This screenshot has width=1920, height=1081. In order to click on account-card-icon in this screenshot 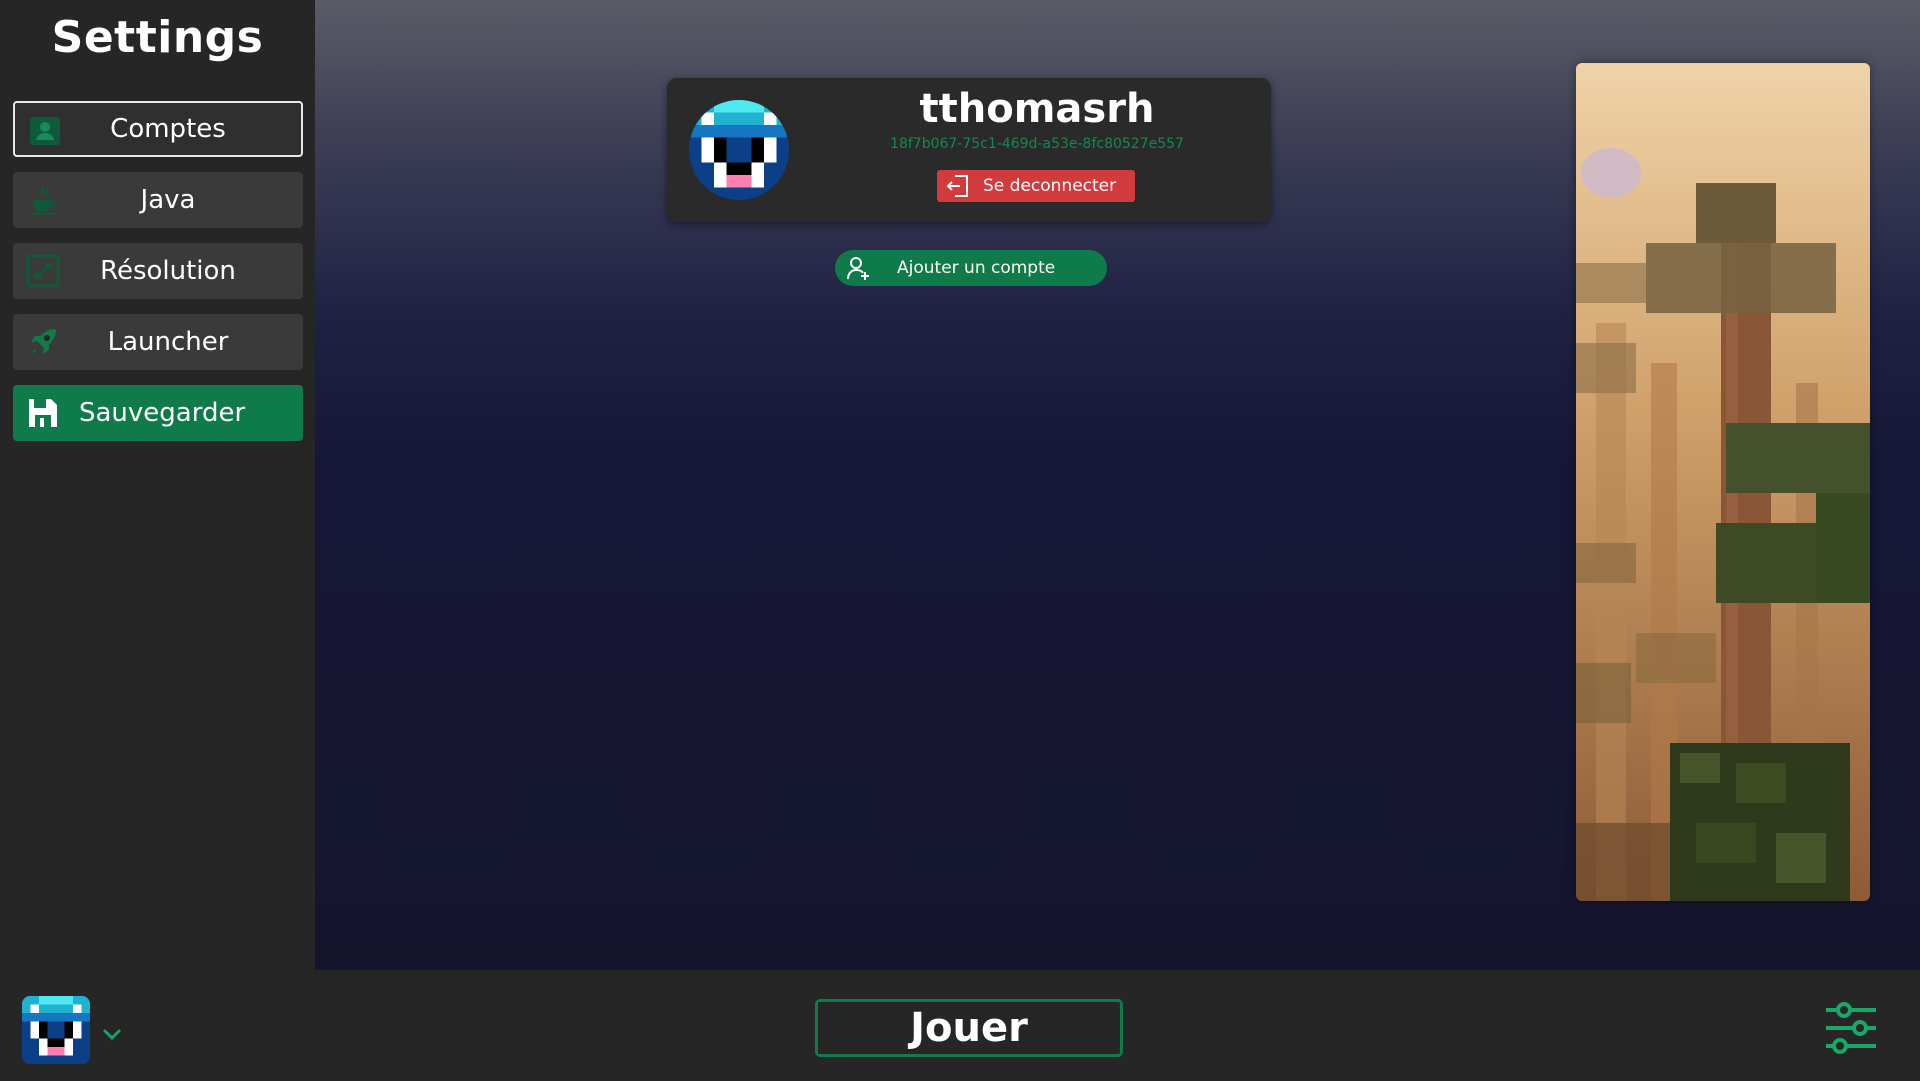, I will do `click(45, 131)`.